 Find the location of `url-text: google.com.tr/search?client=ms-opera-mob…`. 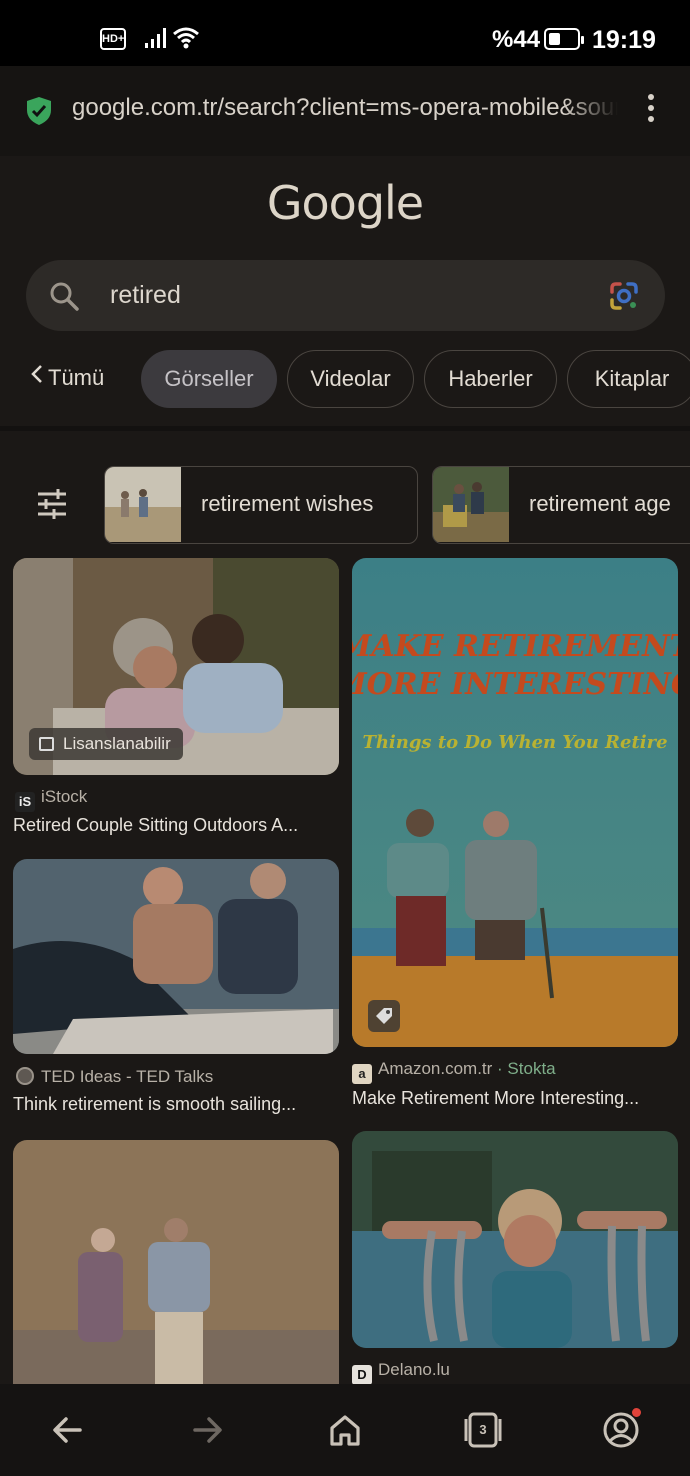

url-text: google.com.tr/search?client=ms-opera-mob… is located at coordinates (345, 108).